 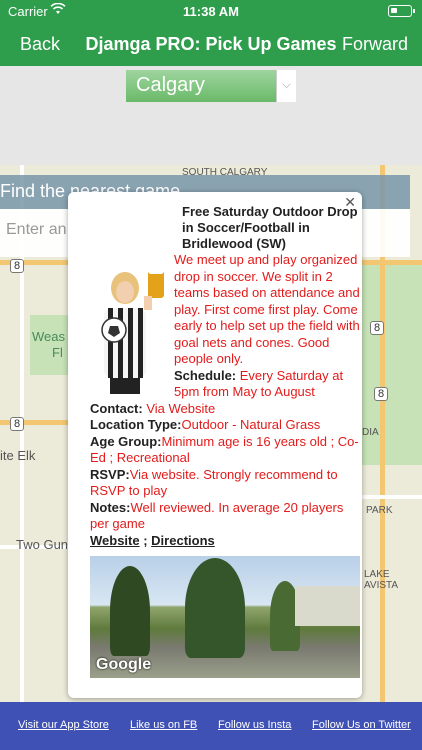 What do you see at coordinates (126, 441) in the screenshot?
I see `age-label: Age Group:` at bounding box center [126, 441].